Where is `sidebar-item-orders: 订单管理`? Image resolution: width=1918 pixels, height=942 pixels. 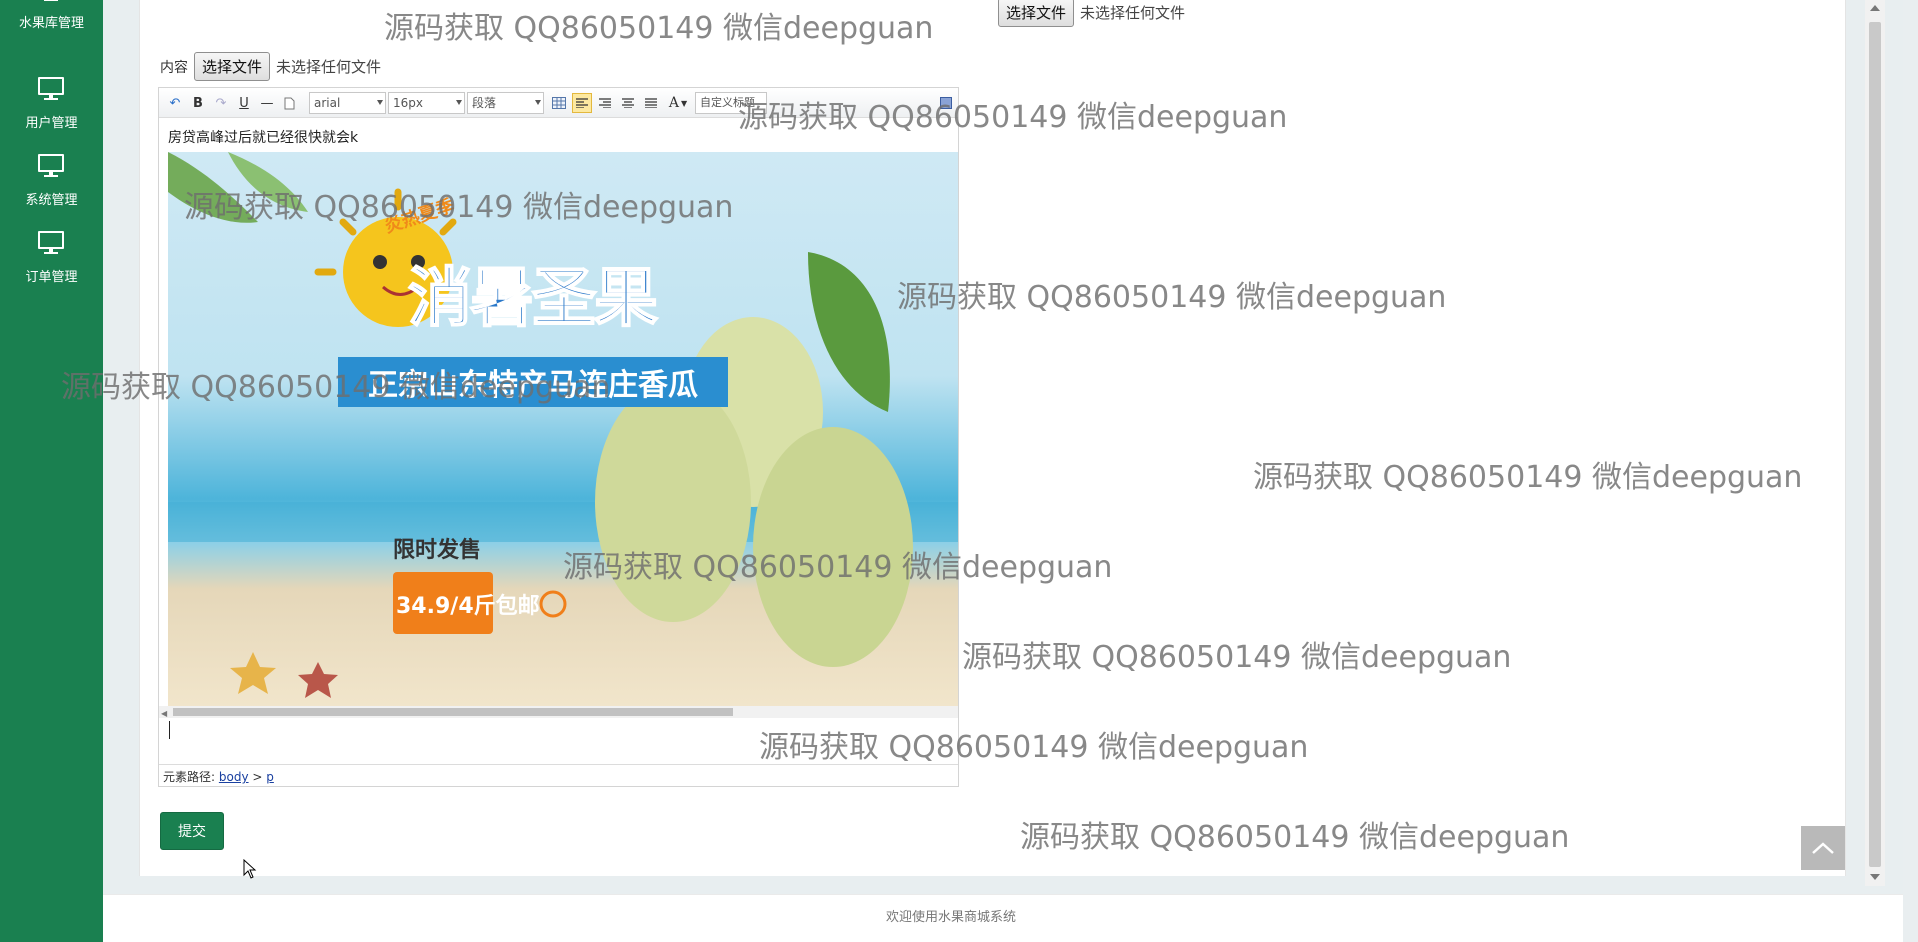 sidebar-item-orders: 订单管理 is located at coordinates (51, 269).